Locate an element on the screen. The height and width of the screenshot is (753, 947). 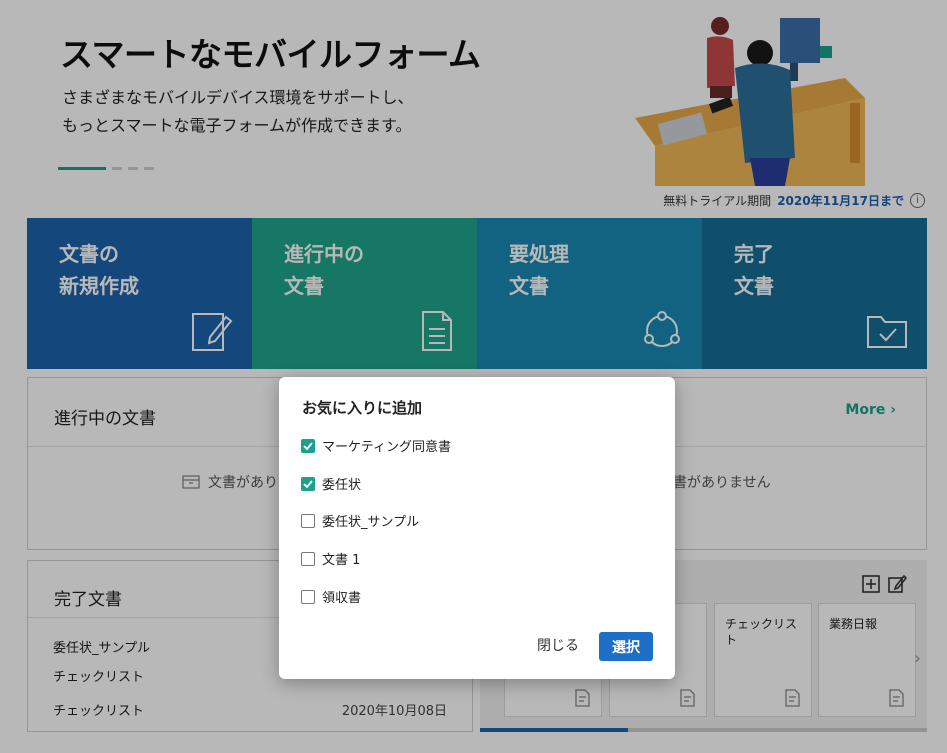
close-button: 閉じる is located at coordinates (558, 645).